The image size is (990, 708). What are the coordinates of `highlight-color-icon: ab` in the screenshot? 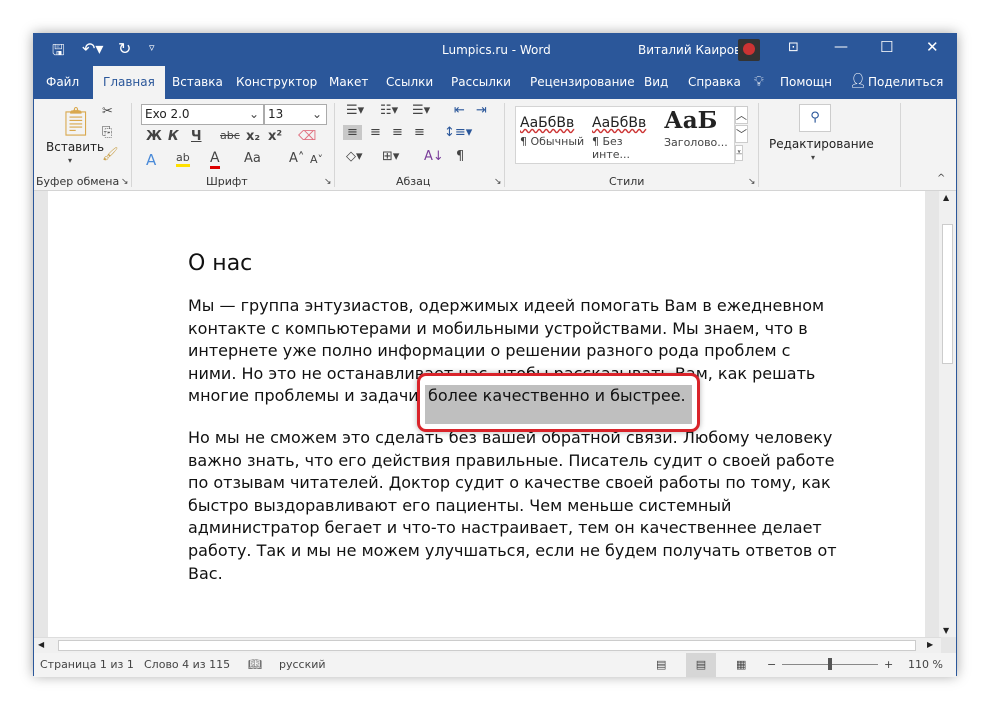 It's located at (183, 159).